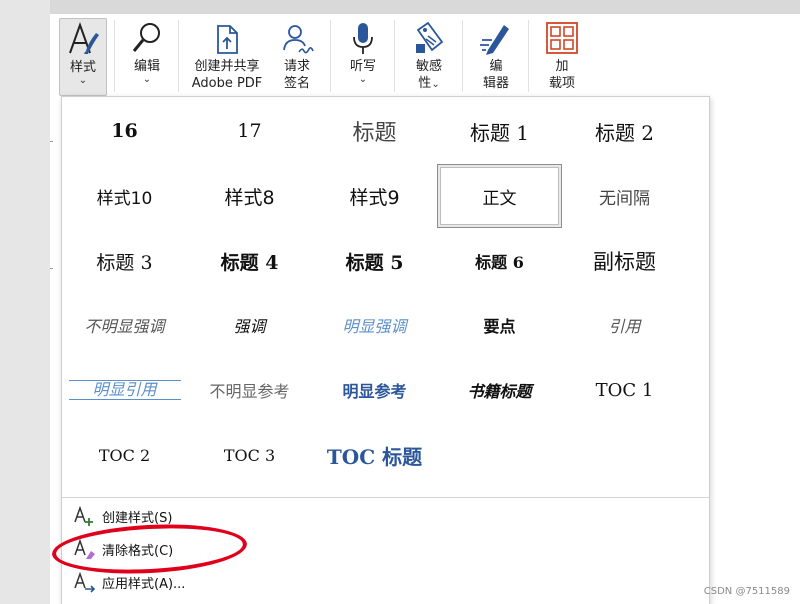 The width and height of the screenshot is (800, 604). Describe the element at coordinates (624, 390) in the screenshot. I see `style-toc-1: TOC 1` at that location.